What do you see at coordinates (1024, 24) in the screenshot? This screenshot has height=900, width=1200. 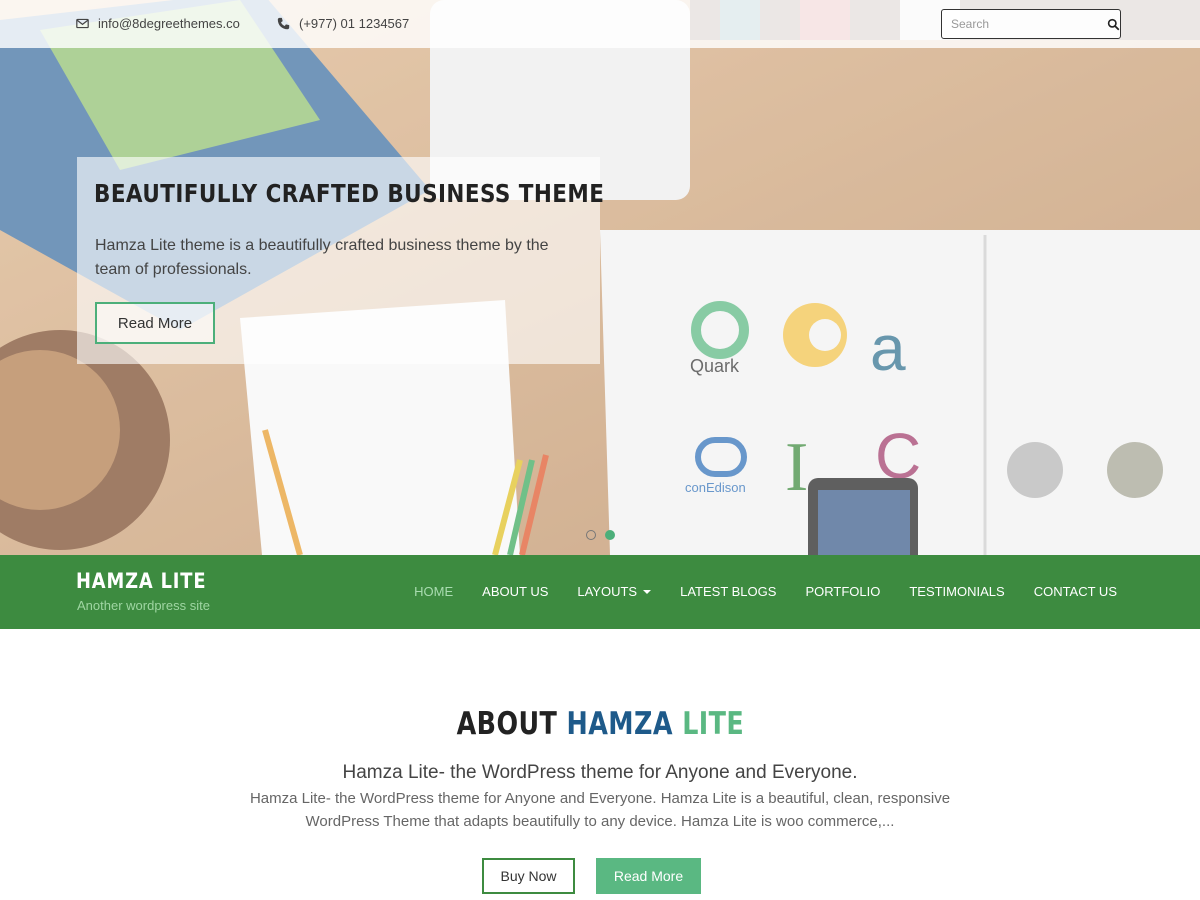 I see `search-input` at bounding box center [1024, 24].